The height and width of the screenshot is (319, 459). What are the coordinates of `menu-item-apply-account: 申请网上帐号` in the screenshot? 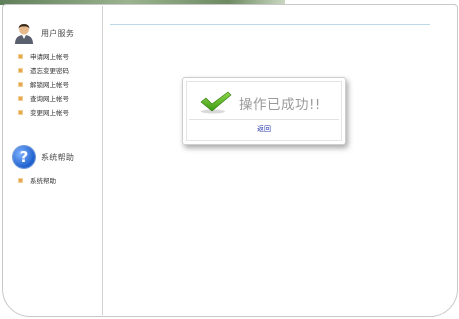 It's located at (43, 56).